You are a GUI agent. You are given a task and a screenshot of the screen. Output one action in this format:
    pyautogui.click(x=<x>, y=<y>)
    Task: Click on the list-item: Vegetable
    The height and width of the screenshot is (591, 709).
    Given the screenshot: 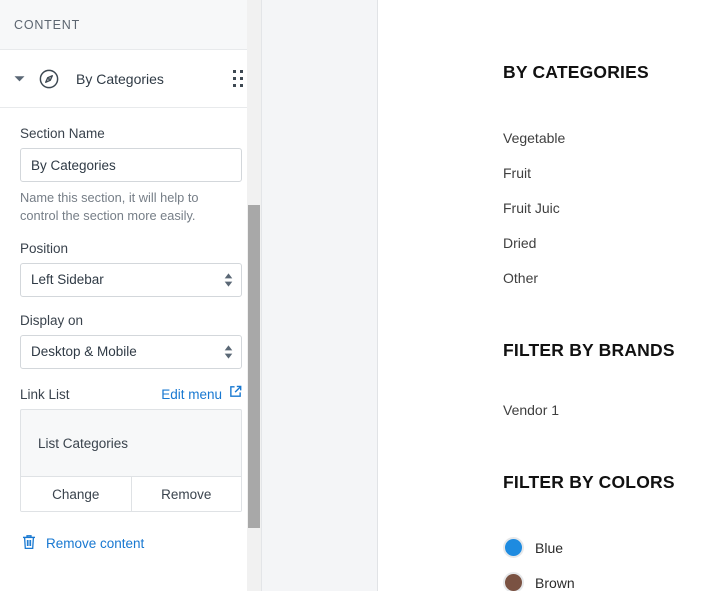 What is the action you would take?
    pyautogui.click(x=606, y=138)
    